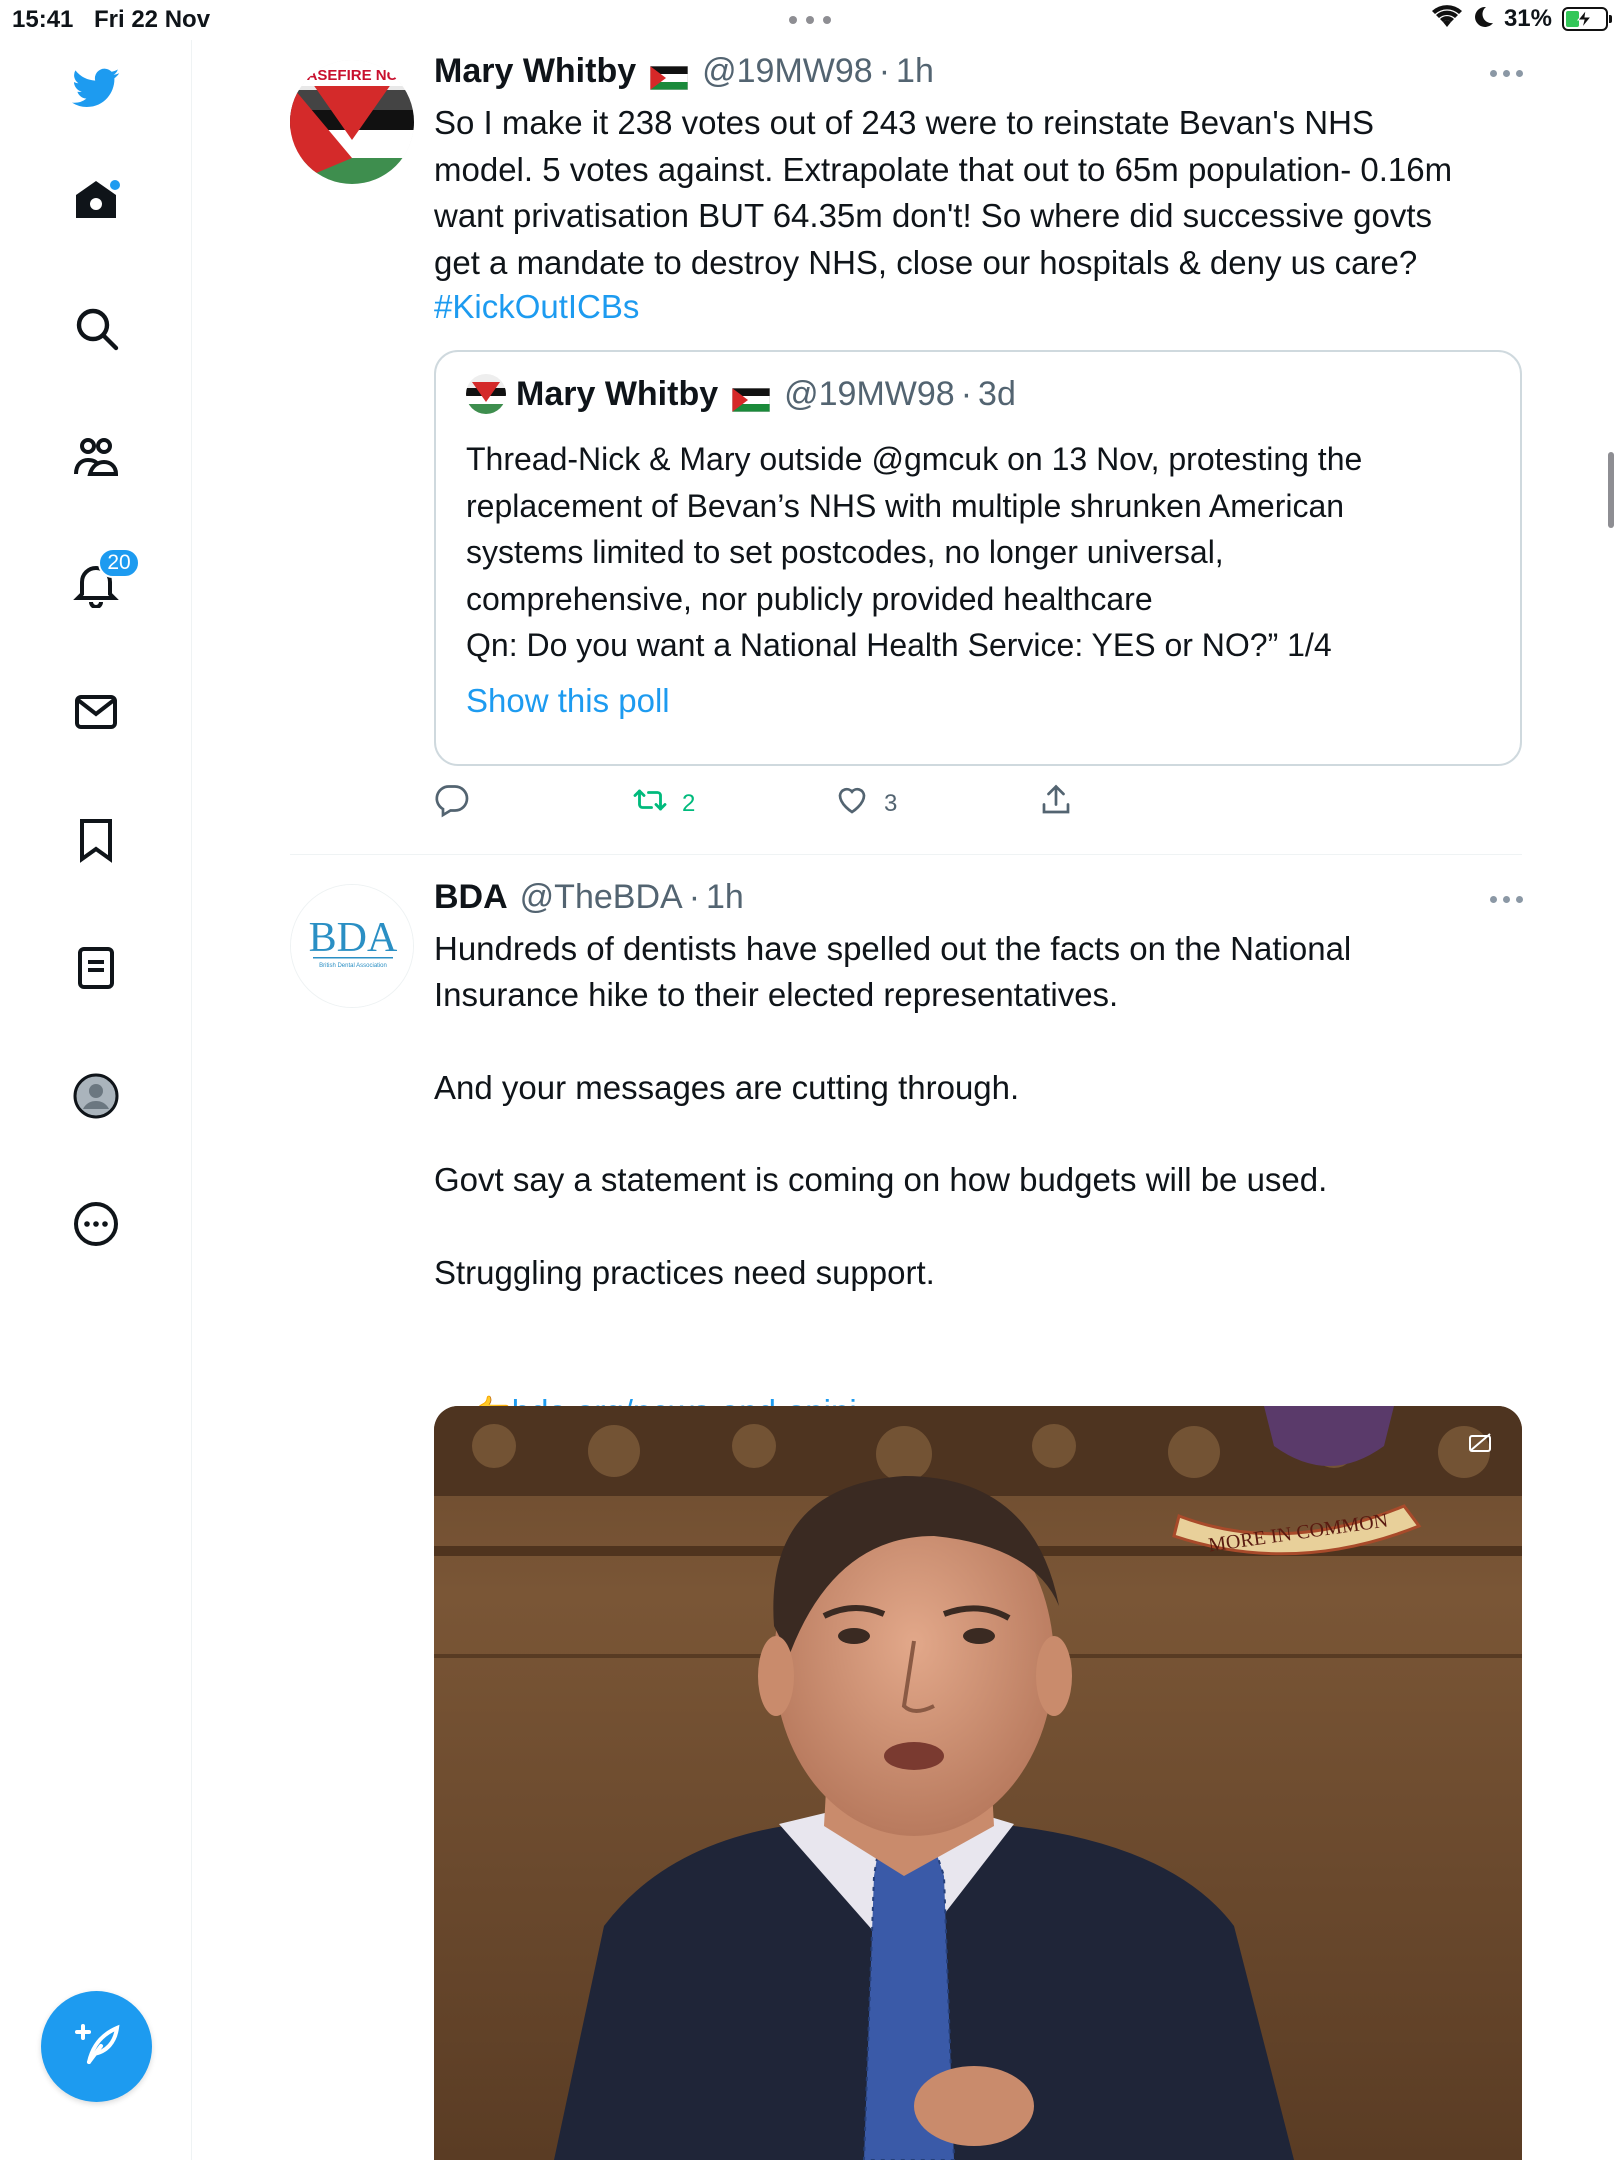  I want to click on author-avatar: BDA British Dental Association, so click(352, 946).